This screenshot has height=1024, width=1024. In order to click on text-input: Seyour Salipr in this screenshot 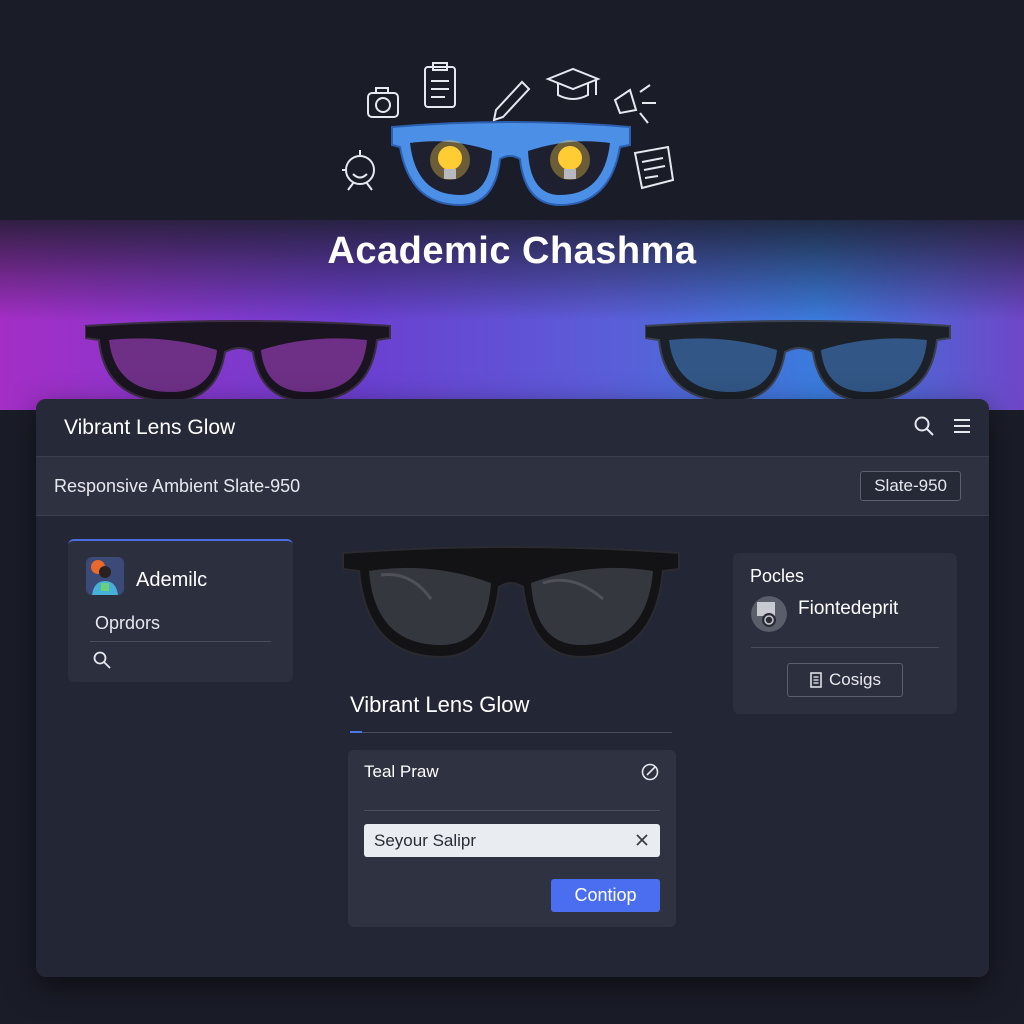, I will do `click(512, 840)`.